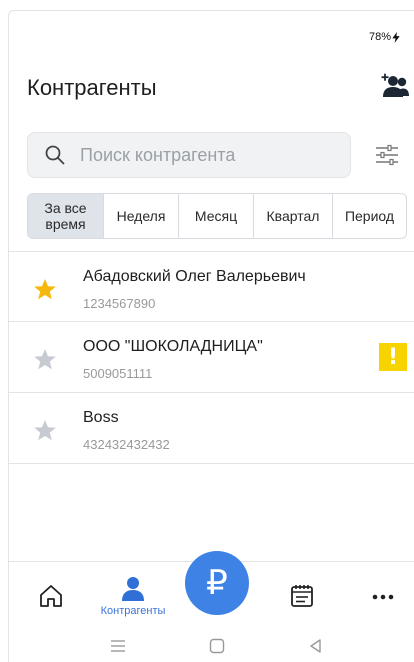 This screenshot has height=662, width=414. I want to click on back-nav-icon, so click(316, 646).